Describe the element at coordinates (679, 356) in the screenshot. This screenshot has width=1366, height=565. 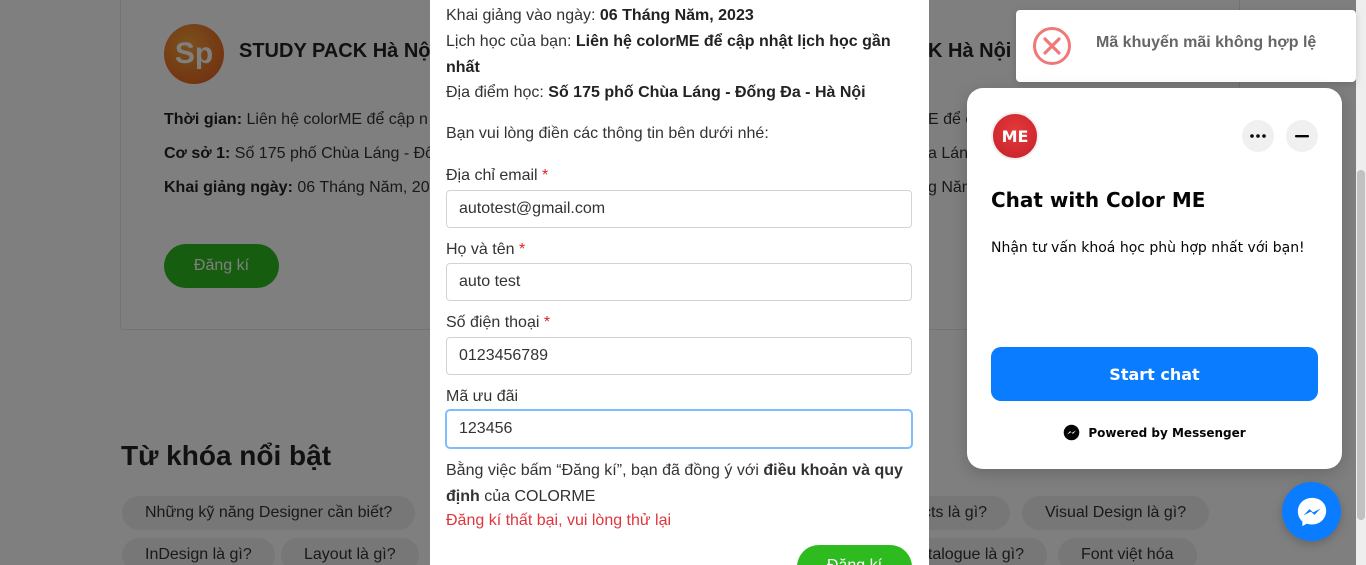
I see `phone-field` at that location.